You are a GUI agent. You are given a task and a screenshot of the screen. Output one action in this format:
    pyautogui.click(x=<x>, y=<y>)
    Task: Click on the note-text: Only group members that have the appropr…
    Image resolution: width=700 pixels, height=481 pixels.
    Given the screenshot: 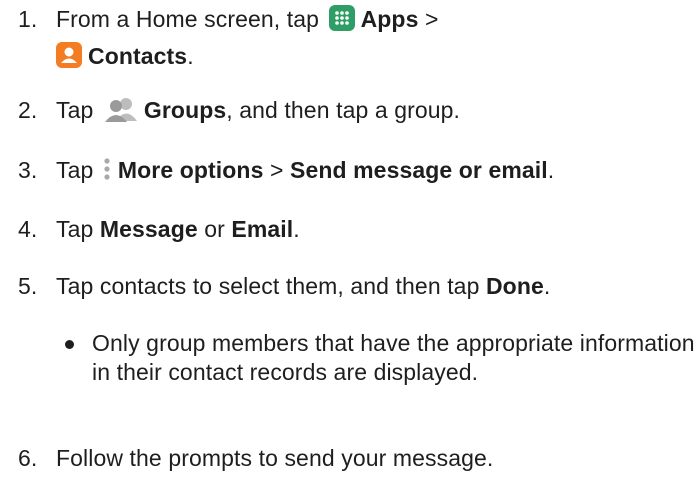 What is the action you would take?
    pyautogui.click(x=393, y=357)
    